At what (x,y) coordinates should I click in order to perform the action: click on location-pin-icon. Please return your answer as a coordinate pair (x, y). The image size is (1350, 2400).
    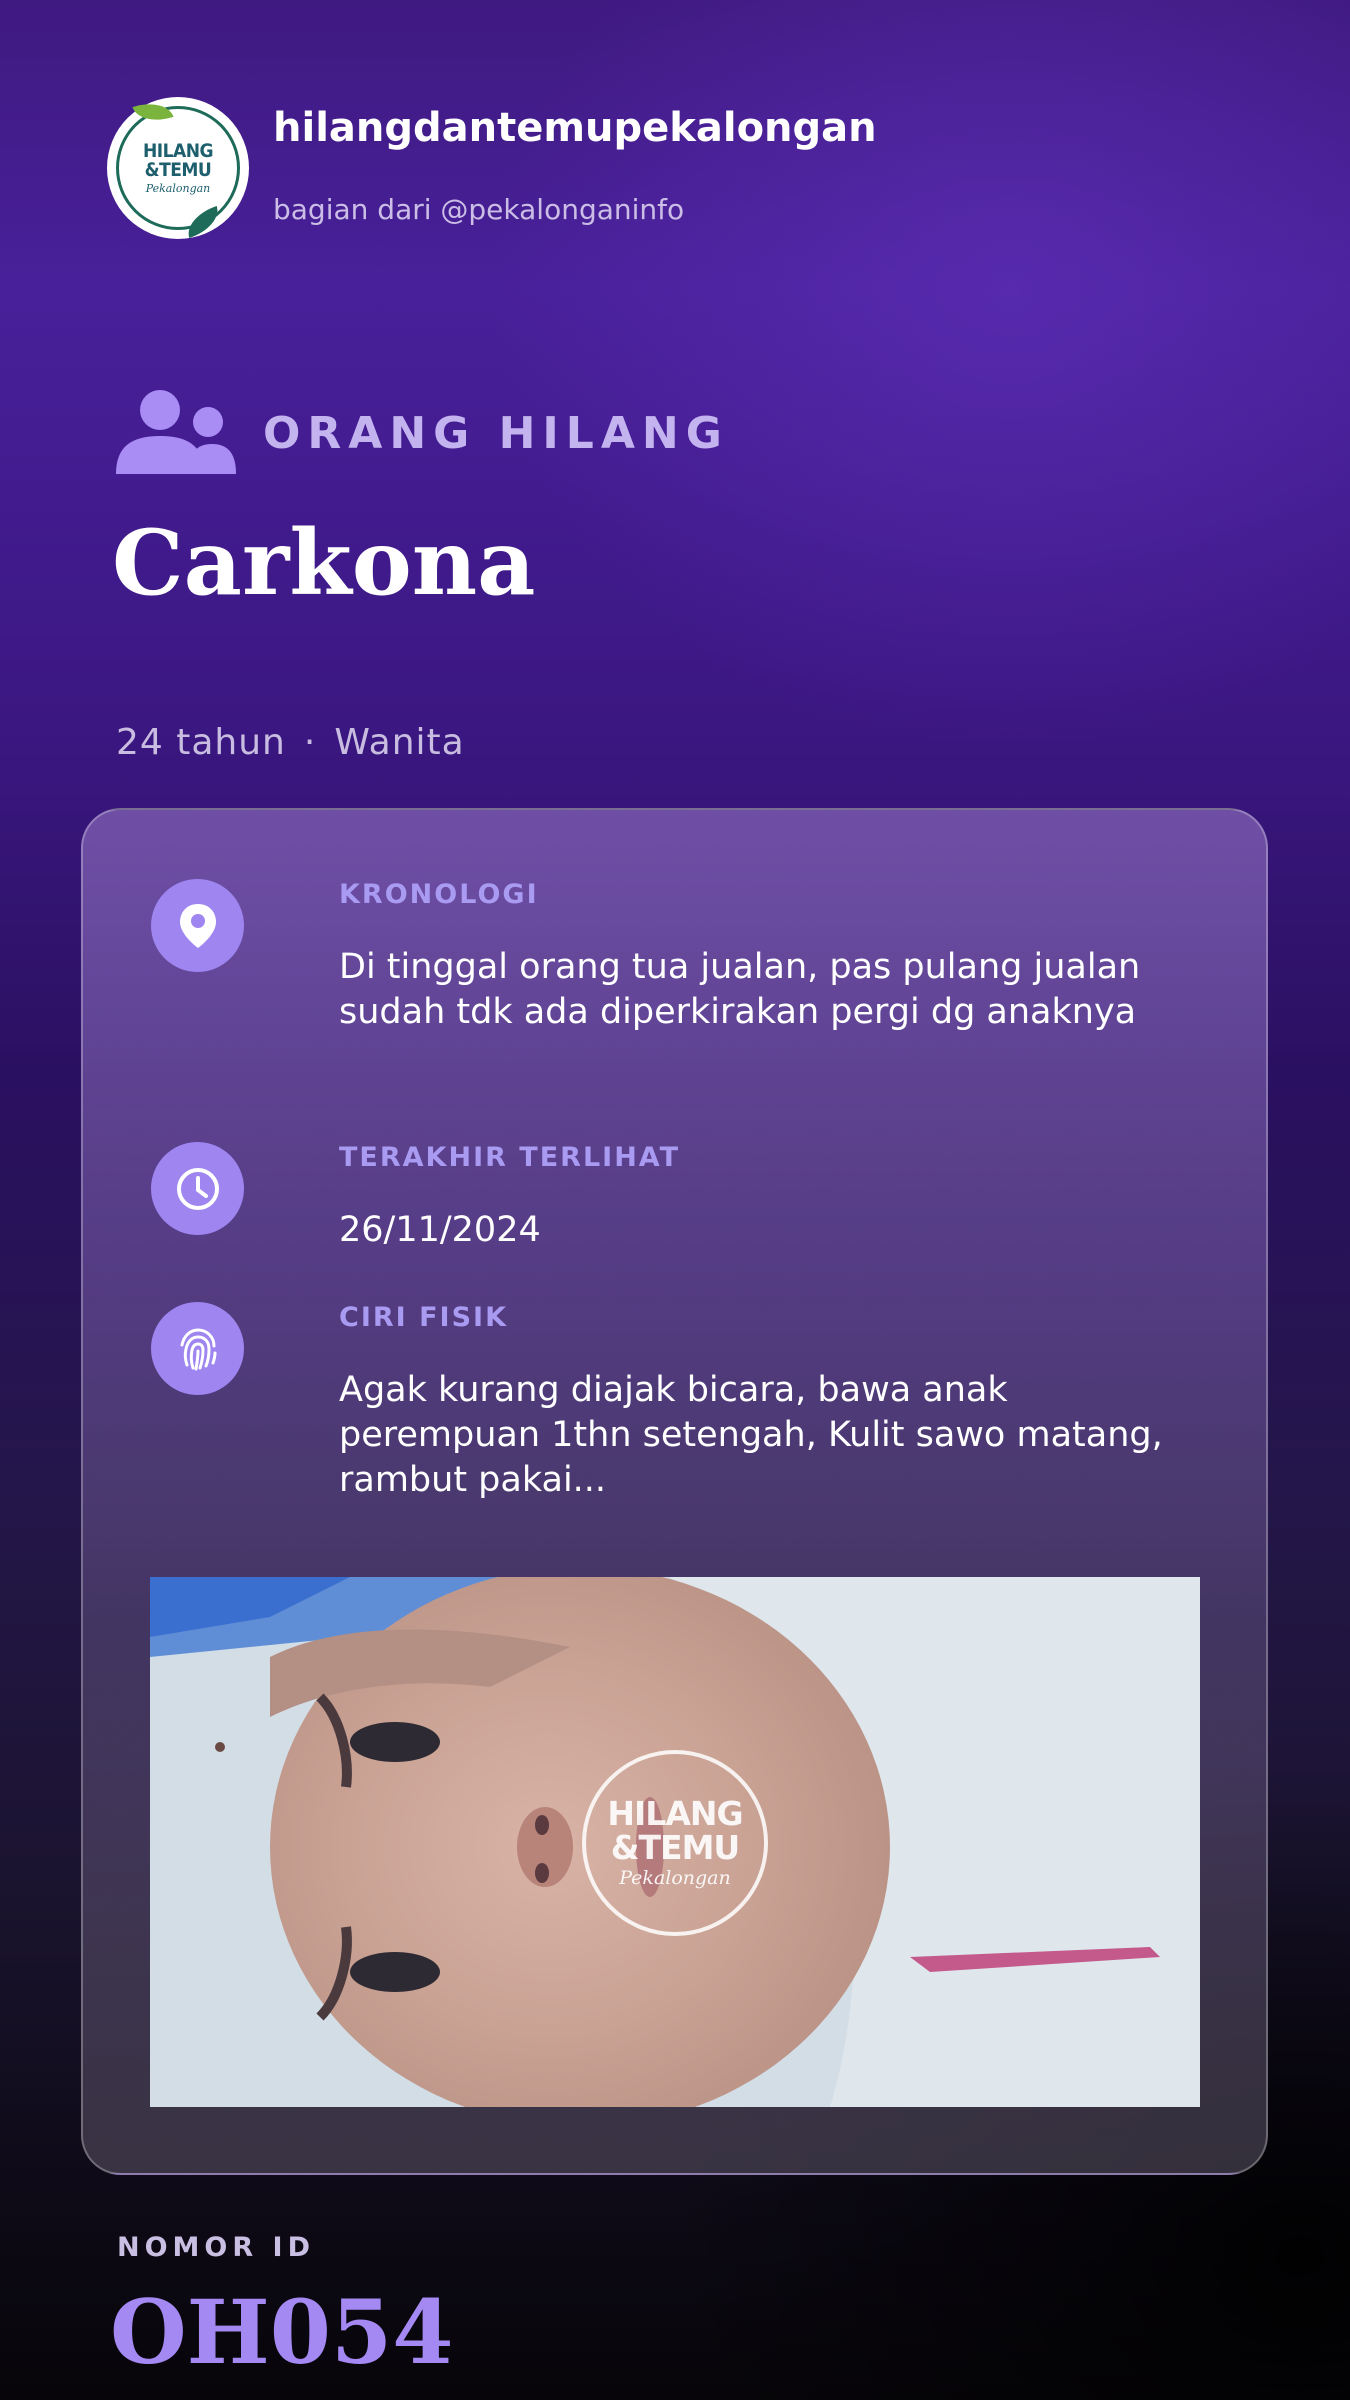
    Looking at the image, I should click on (197, 925).